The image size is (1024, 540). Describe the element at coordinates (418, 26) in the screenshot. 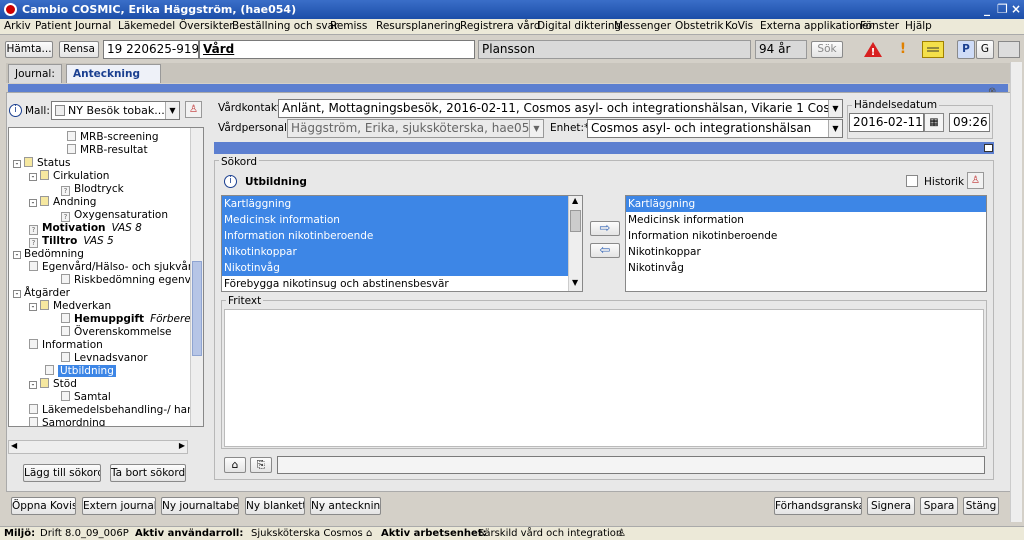

I see `menu-resursplanering: Resursplanering` at that location.